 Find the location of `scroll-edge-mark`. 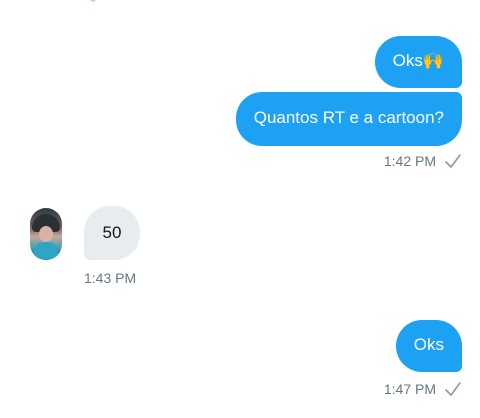

scroll-edge-mark is located at coordinates (93, 1).